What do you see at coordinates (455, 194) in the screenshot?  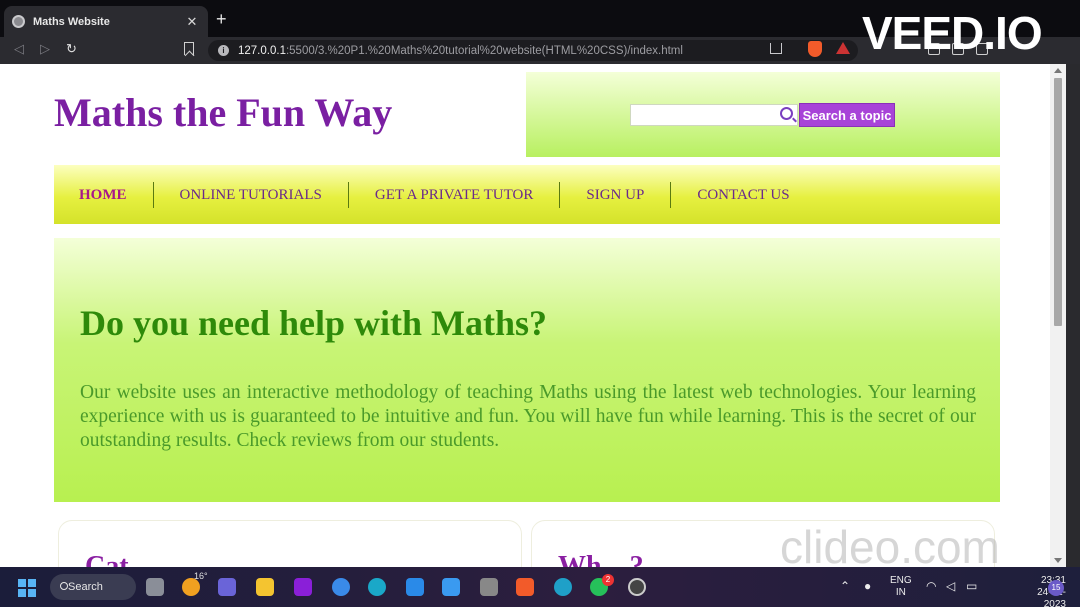 I see `nav-private-tutor: GET A PRIVATE TUTOR` at bounding box center [455, 194].